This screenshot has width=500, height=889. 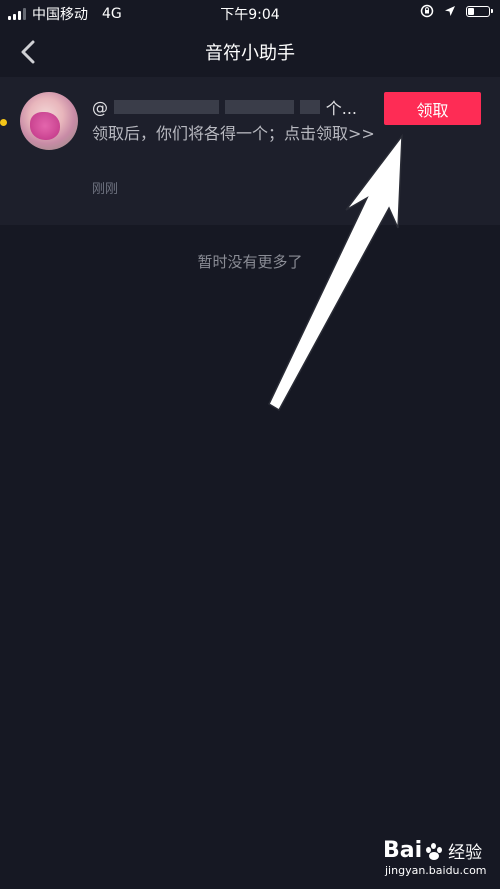 I want to click on no-more-text: 暂时没有更多了, so click(x=250, y=262).